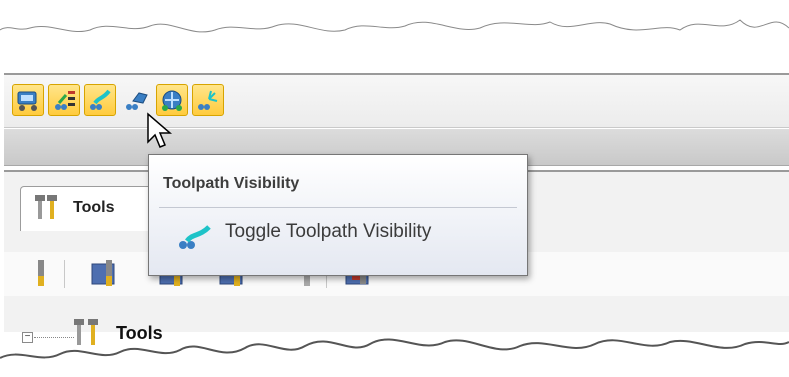 Image resolution: width=789 pixels, height=377 pixels. Describe the element at coordinates (394, 357) in the screenshot. I see `torn-edge-bottom` at that location.